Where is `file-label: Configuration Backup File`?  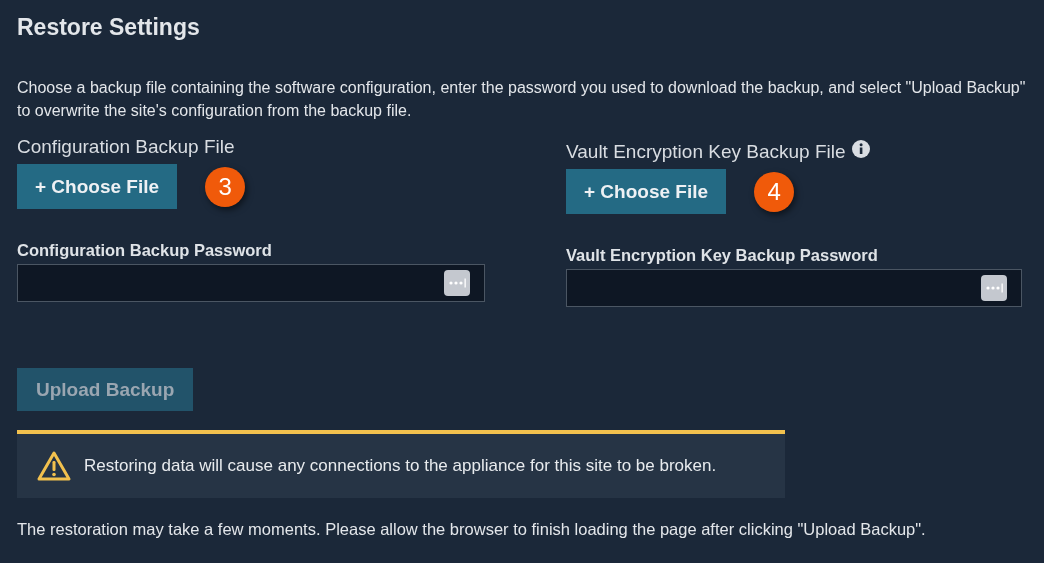
file-label: Configuration Backup File is located at coordinates (126, 147).